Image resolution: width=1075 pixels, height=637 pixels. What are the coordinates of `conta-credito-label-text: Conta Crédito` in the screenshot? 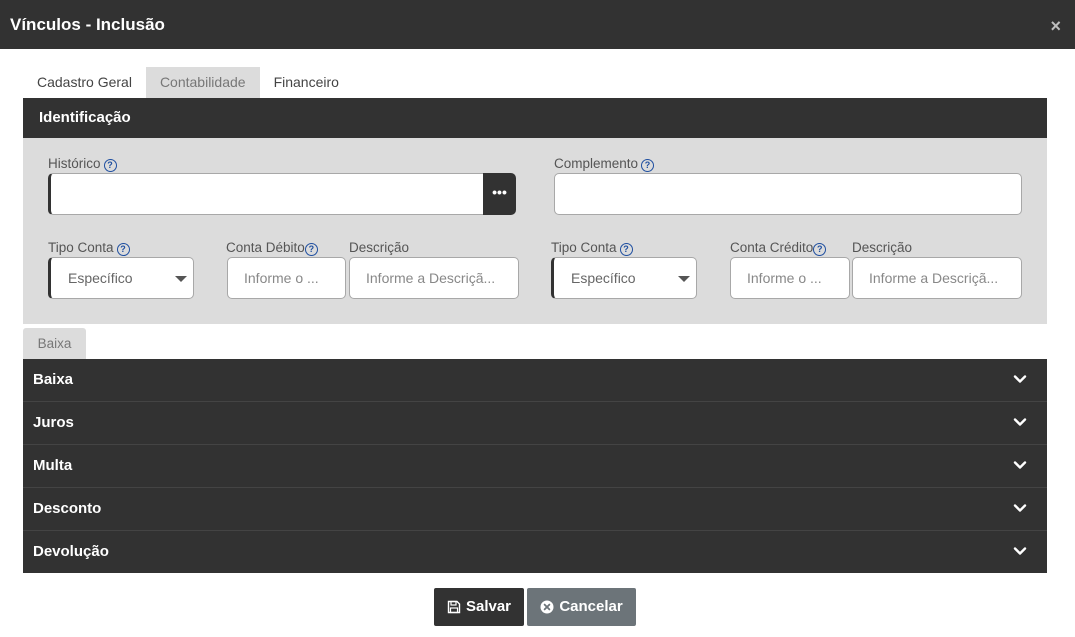 It's located at (772, 247).